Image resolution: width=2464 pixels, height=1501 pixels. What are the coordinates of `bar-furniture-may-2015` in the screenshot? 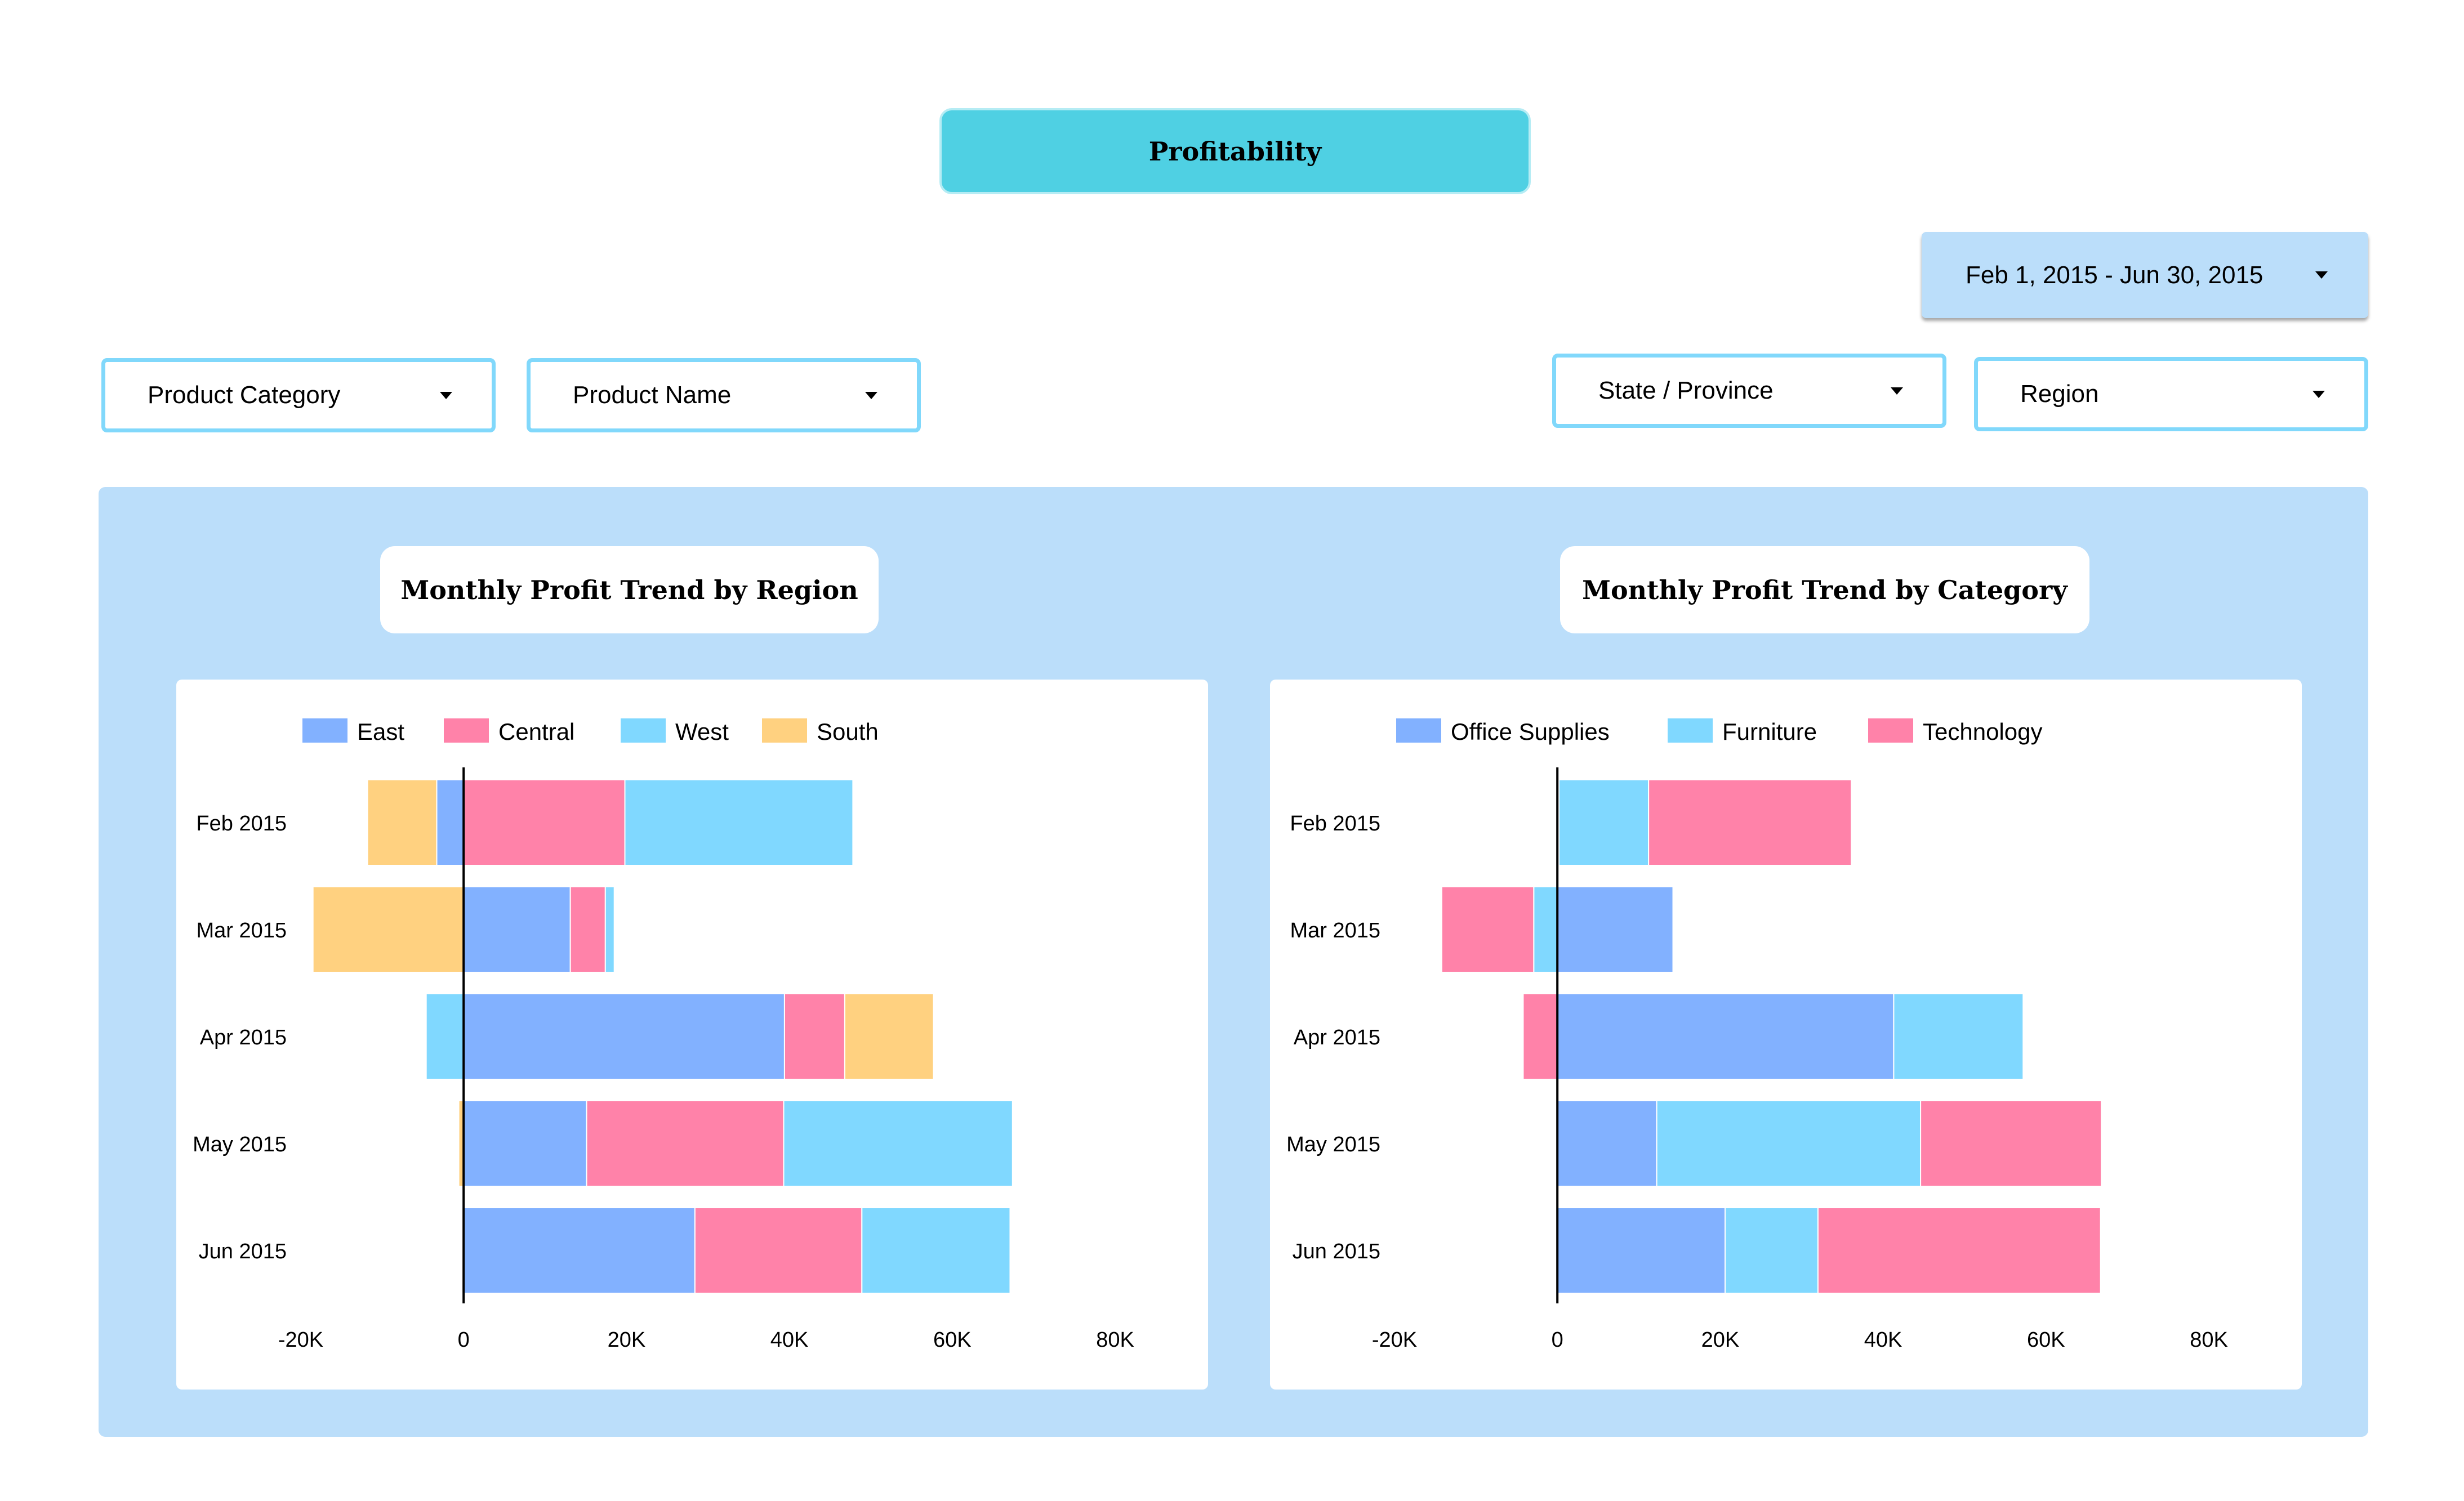 It's located at (1789, 1143).